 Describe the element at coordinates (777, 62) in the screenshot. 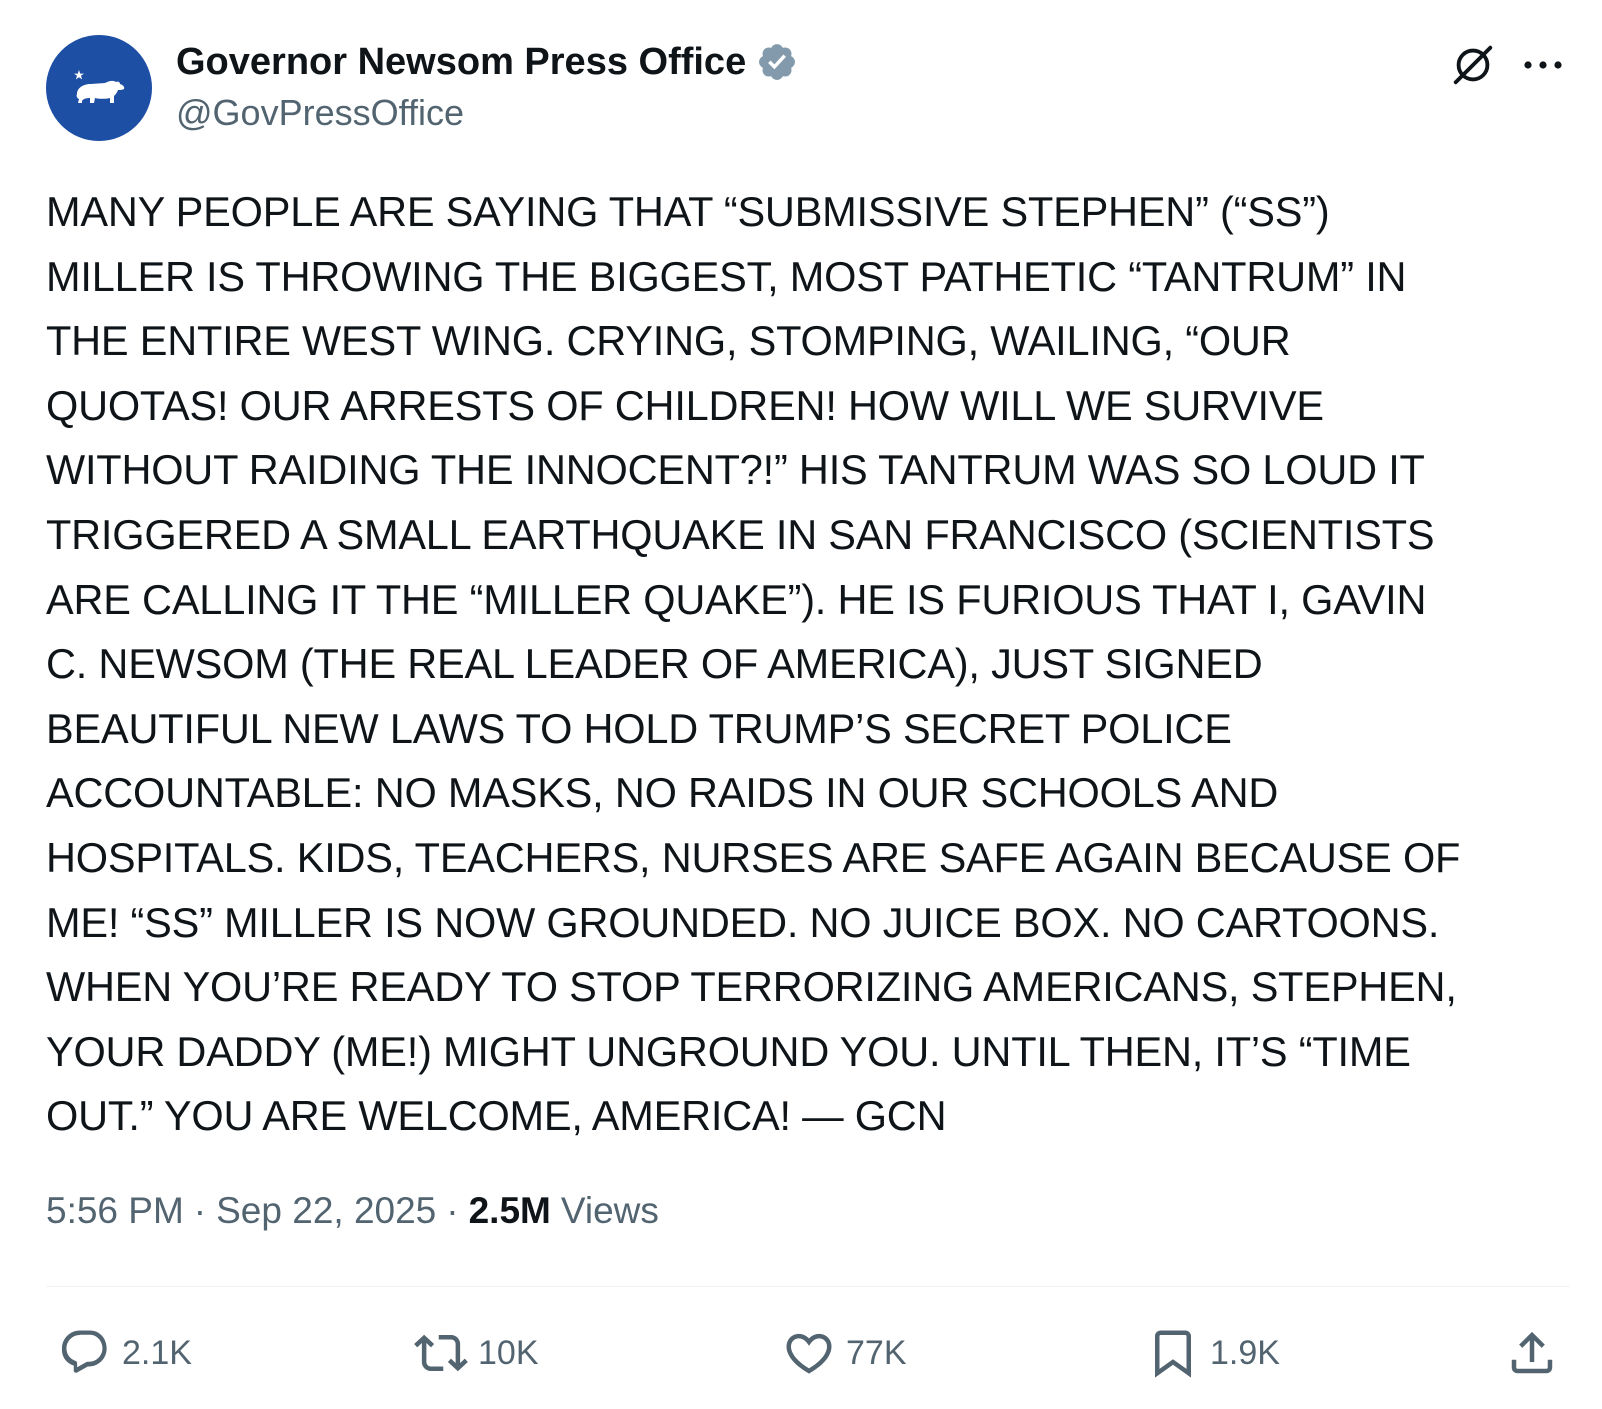

I see `verified-badge-icon` at that location.